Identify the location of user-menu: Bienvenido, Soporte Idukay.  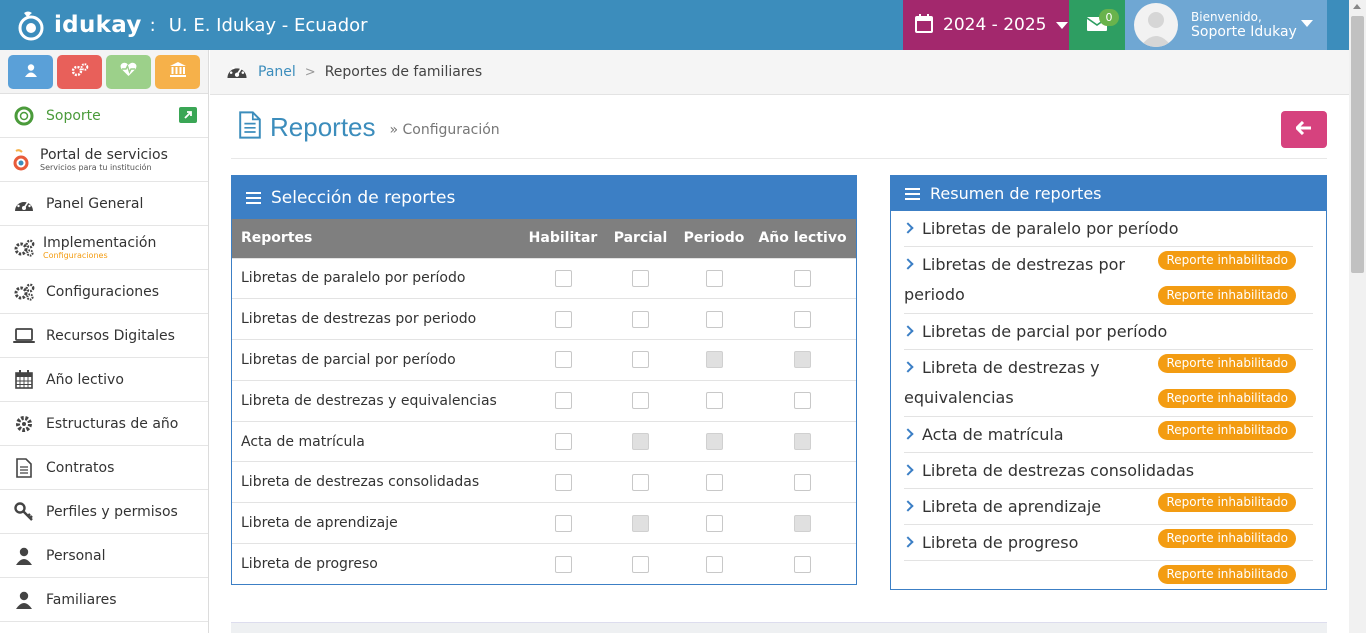
(1226, 25).